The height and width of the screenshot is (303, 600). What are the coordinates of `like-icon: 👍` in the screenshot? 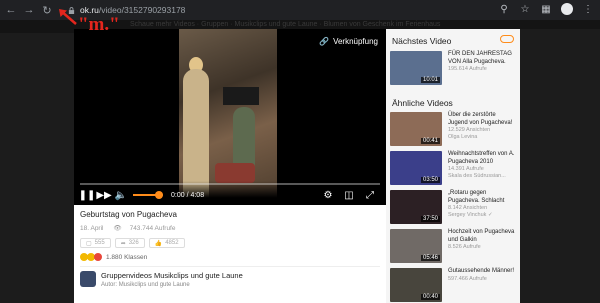 It's located at (158, 243).